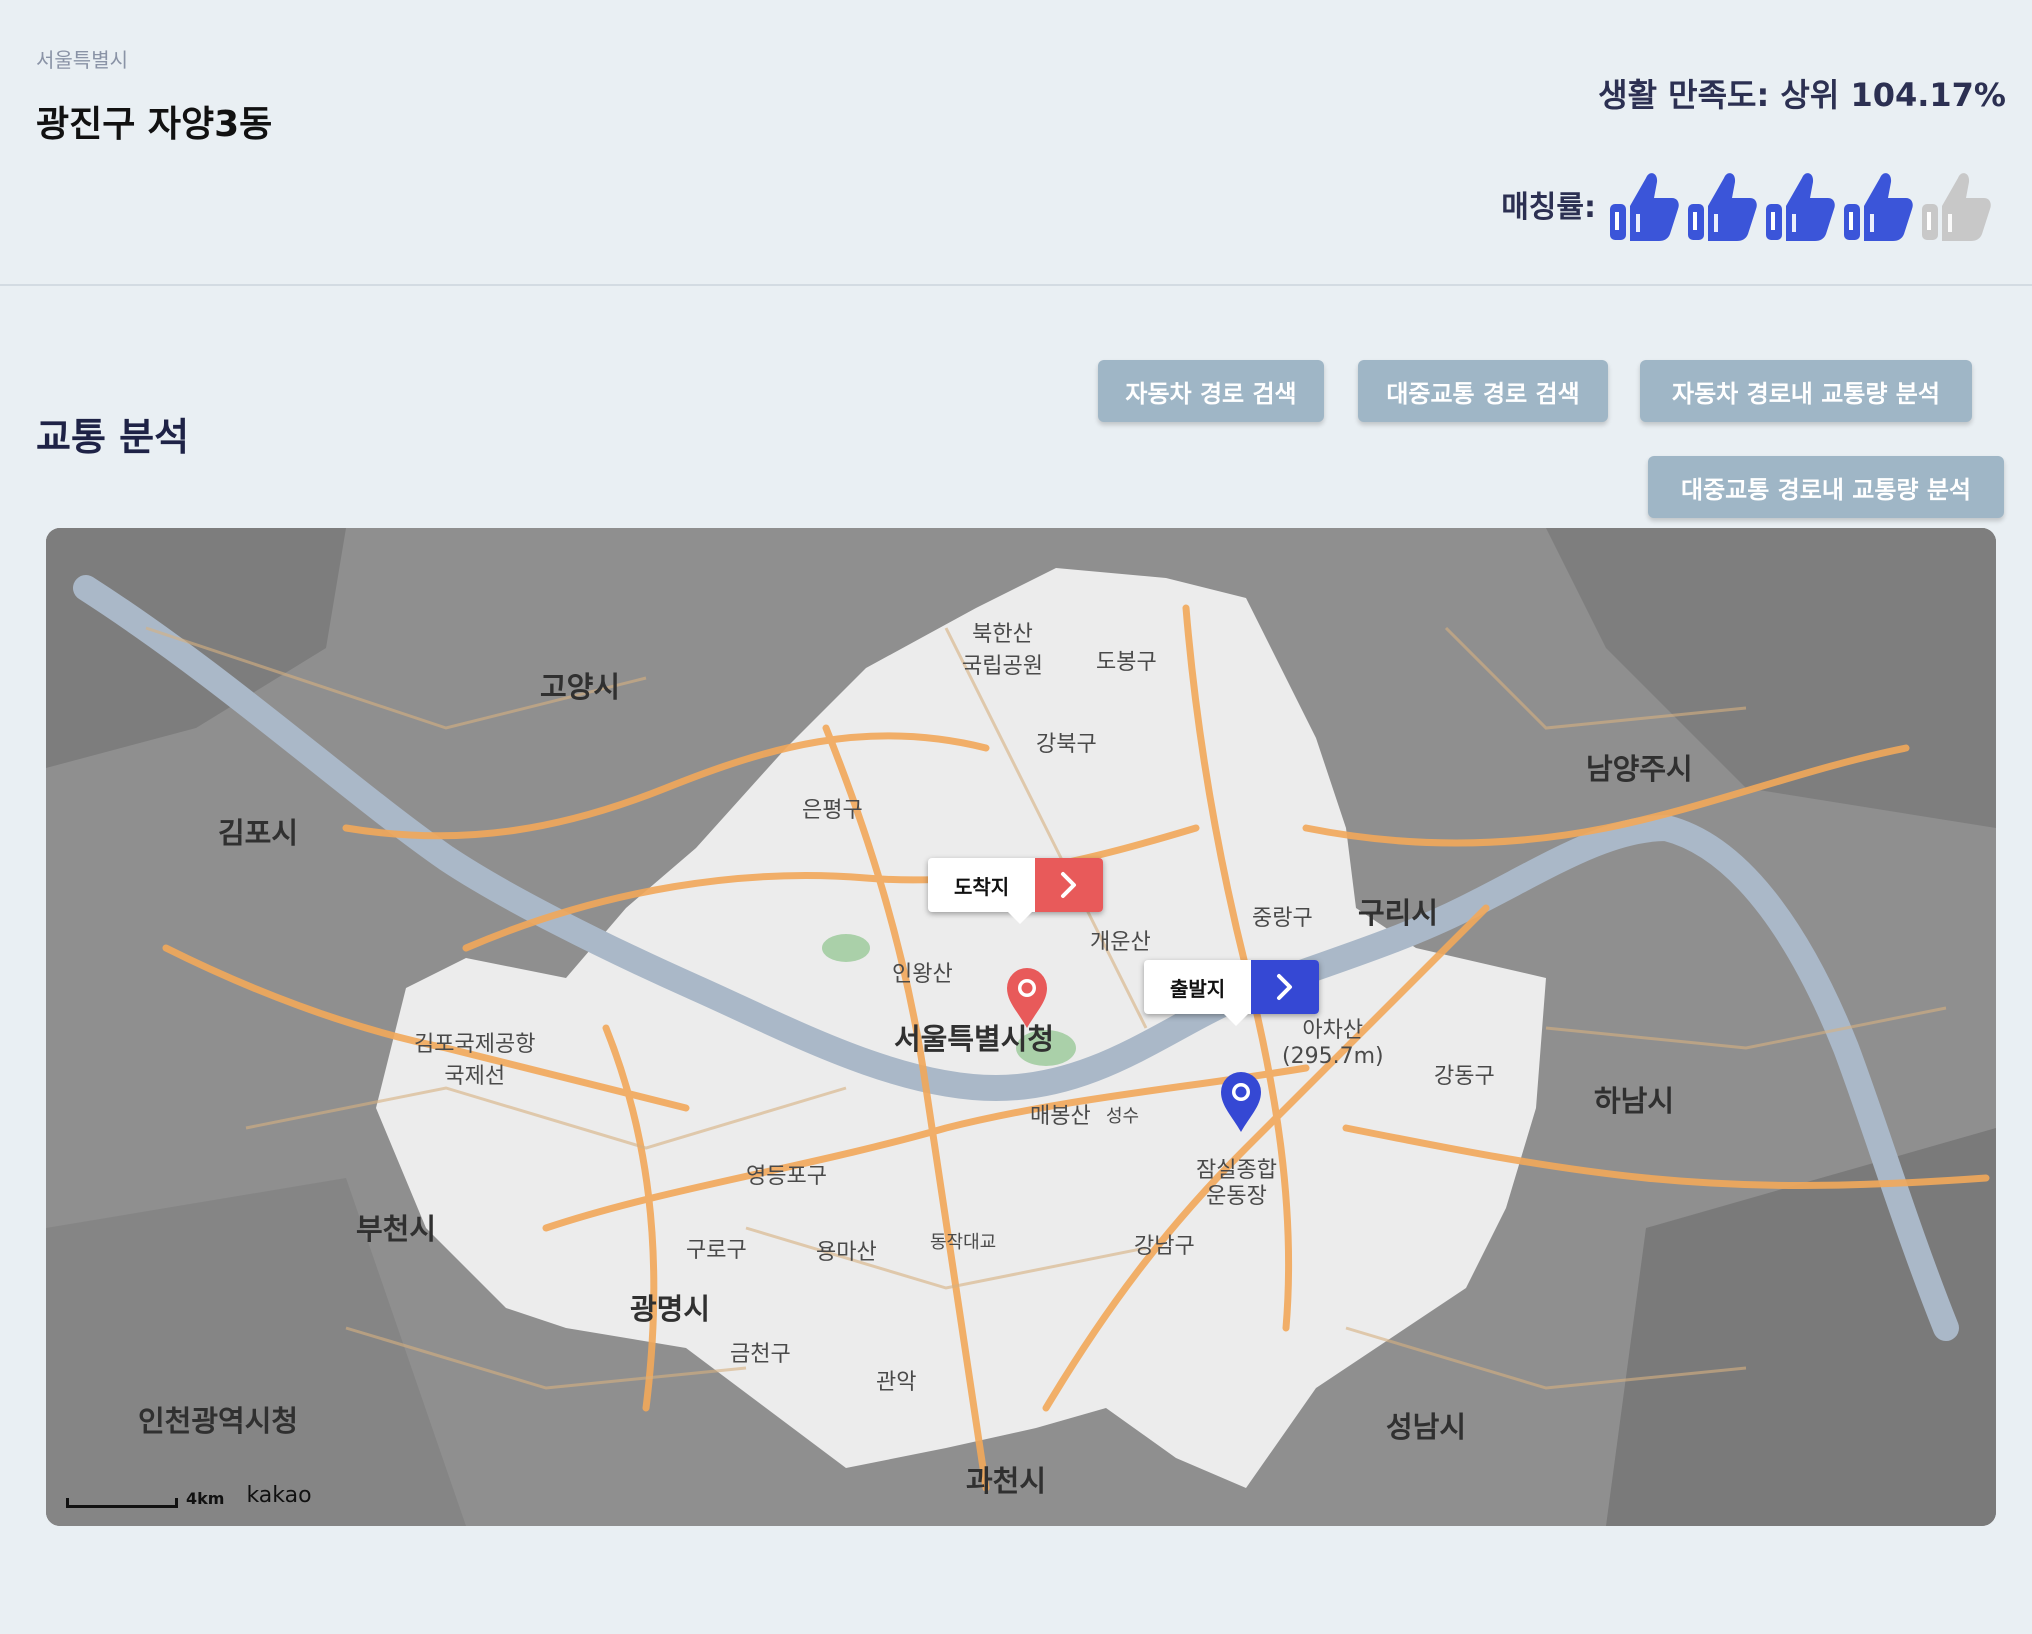 Image resolution: width=2032 pixels, height=1634 pixels. What do you see at coordinates (1426, 1427) in the screenshot?
I see `map-label-seongnam-city: 성남시` at bounding box center [1426, 1427].